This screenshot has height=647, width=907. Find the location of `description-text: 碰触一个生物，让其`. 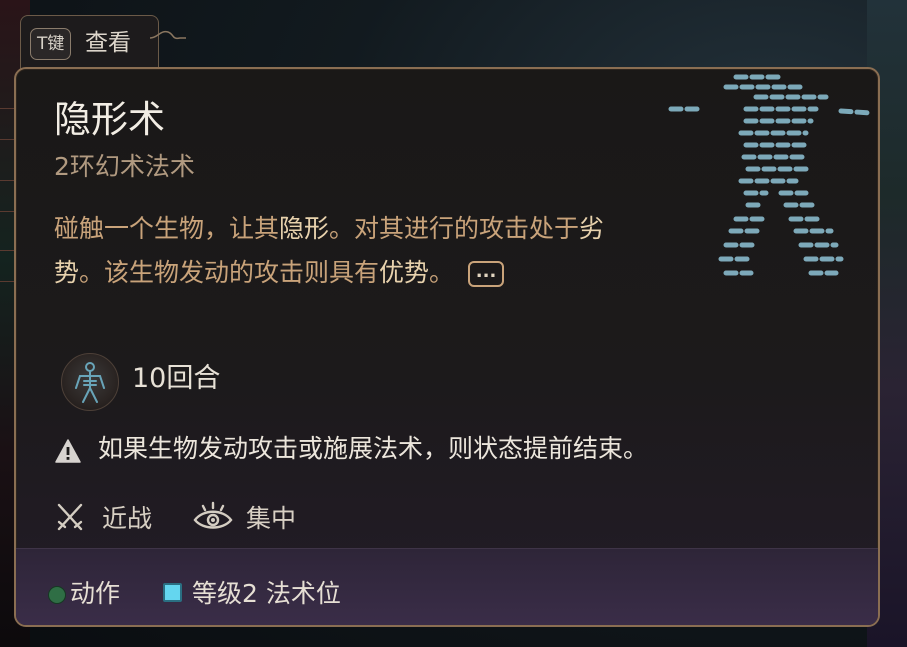

description-text: 碰触一个生物，让其 is located at coordinates (167, 228).